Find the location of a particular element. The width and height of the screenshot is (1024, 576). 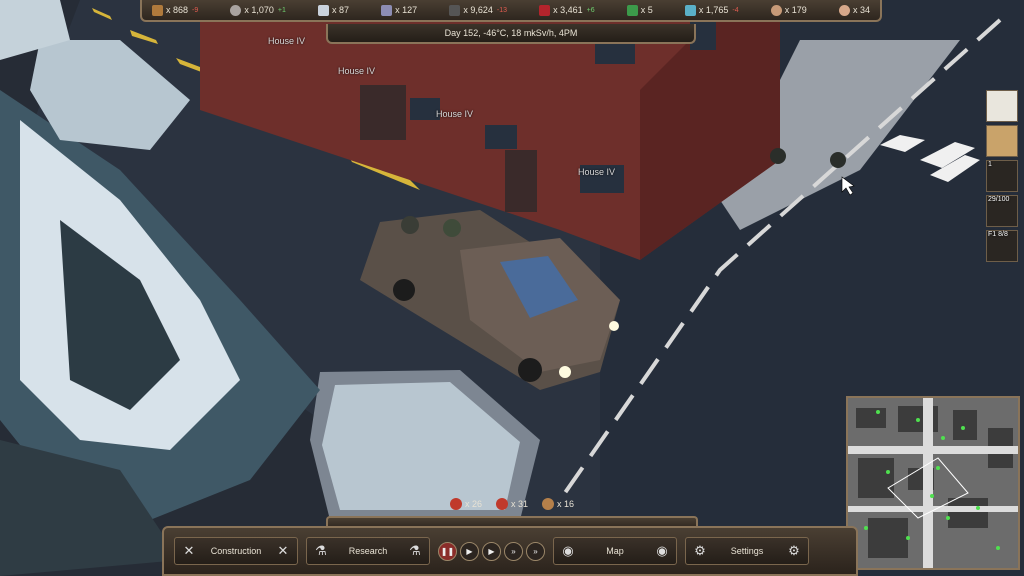

resource-medicine: x 1,765 -4 is located at coordinates (711, 10).